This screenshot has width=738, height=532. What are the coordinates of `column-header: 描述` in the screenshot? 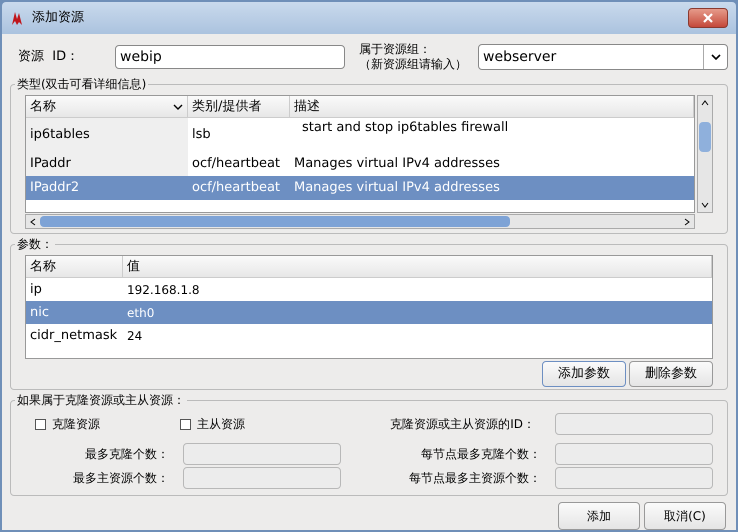 It's located at (492, 106).